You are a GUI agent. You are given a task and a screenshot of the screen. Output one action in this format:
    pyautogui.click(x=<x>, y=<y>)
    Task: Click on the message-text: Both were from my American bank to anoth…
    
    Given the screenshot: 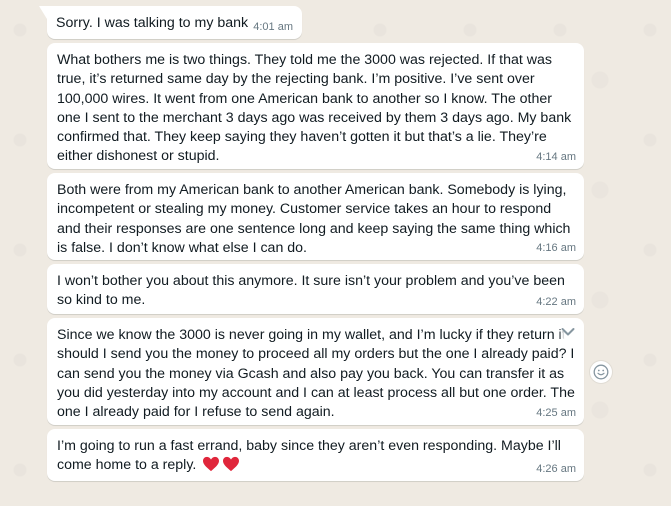 What is the action you would take?
    pyautogui.click(x=314, y=219)
    